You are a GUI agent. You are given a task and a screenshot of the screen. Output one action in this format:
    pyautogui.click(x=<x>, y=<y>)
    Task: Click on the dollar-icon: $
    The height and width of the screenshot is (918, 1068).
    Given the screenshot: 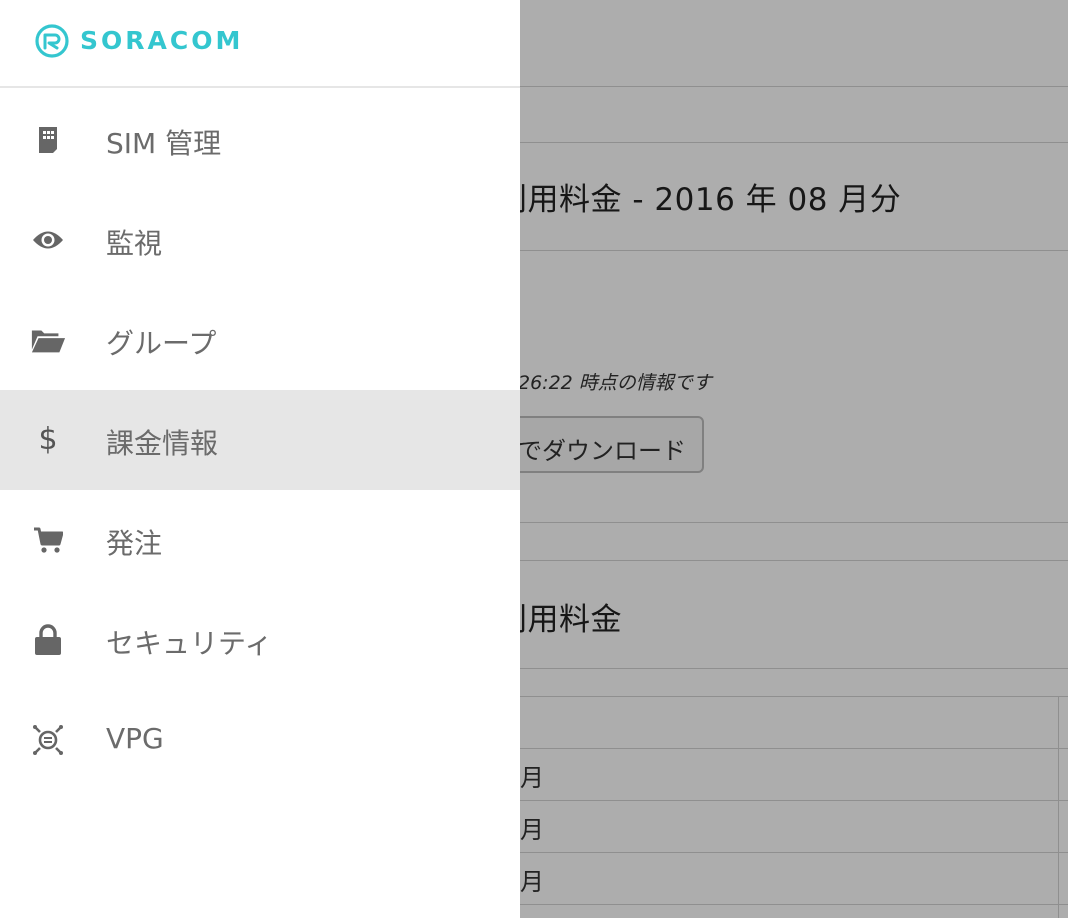 What is the action you would take?
    pyautogui.click(x=48, y=439)
    